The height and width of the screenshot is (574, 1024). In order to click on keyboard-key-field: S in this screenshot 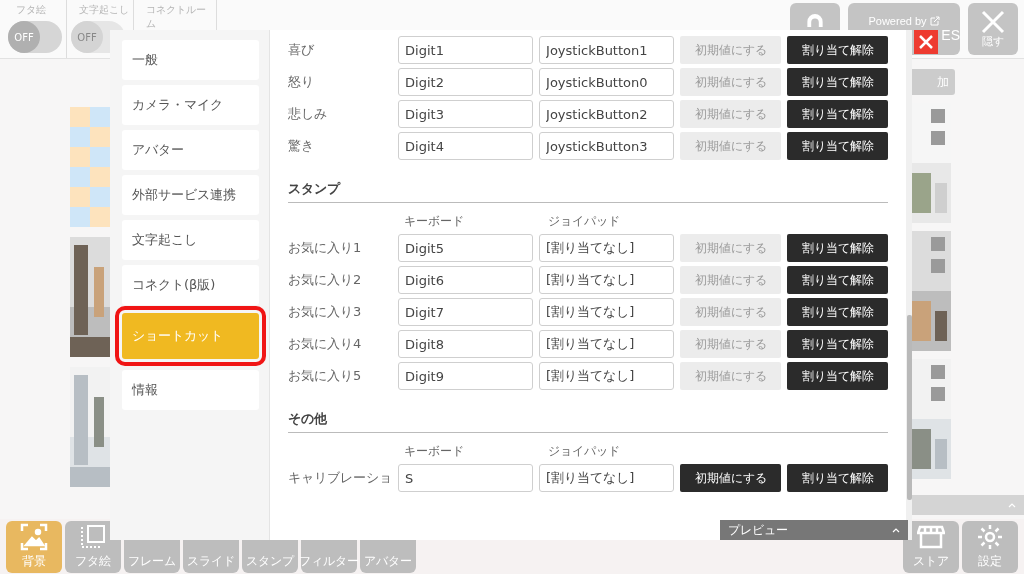, I will do `click(466, 478)`.